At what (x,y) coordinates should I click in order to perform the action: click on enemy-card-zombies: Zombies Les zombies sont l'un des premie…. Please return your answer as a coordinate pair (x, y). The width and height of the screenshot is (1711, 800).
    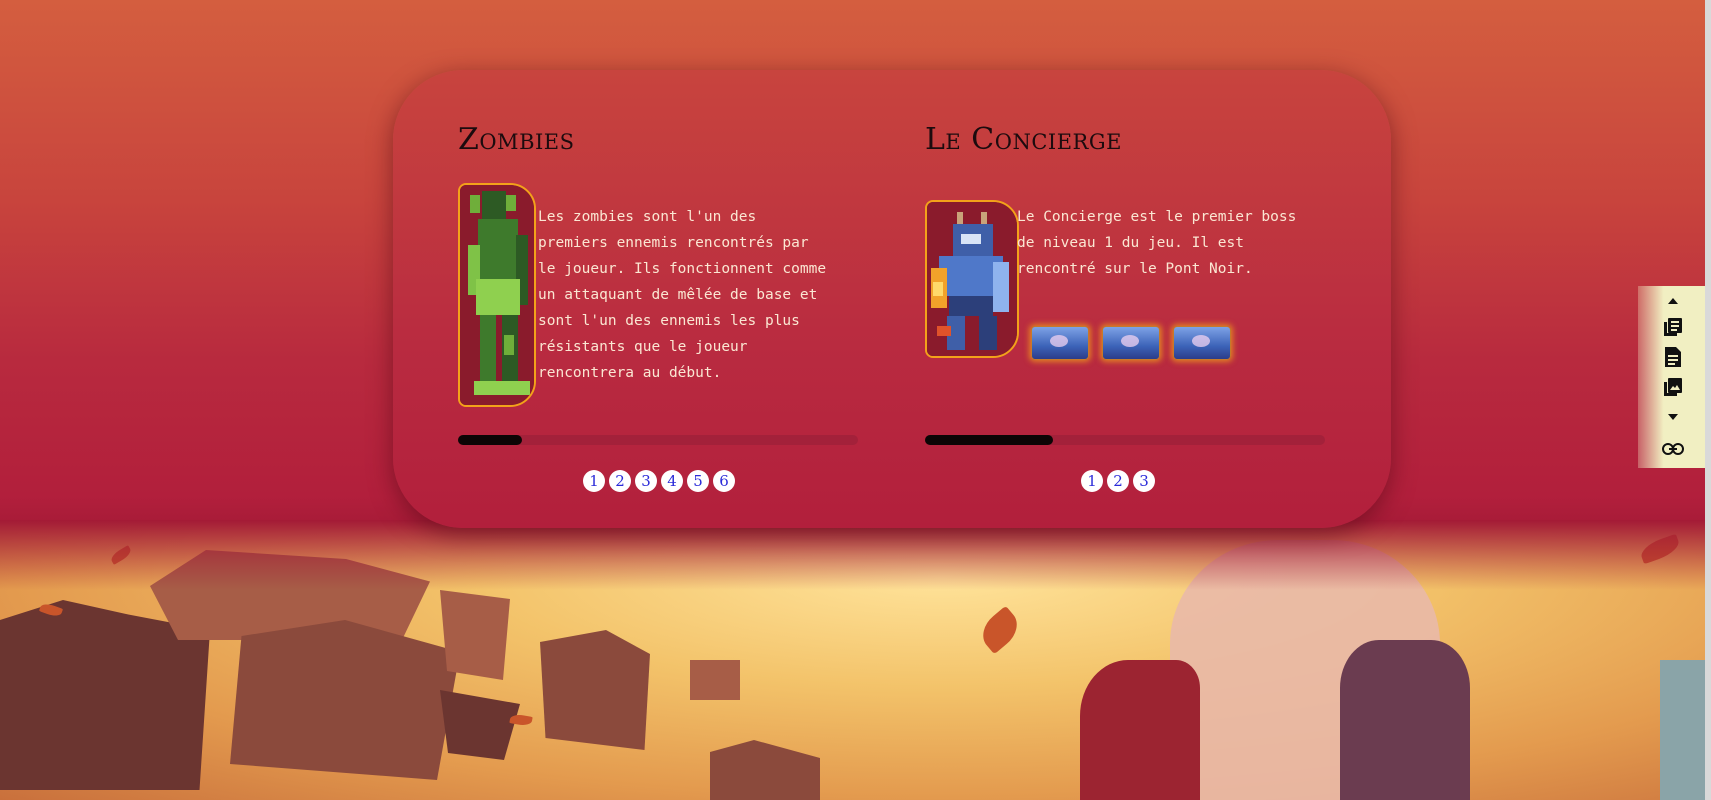
    Looking at the image, I should click on (673, 299).